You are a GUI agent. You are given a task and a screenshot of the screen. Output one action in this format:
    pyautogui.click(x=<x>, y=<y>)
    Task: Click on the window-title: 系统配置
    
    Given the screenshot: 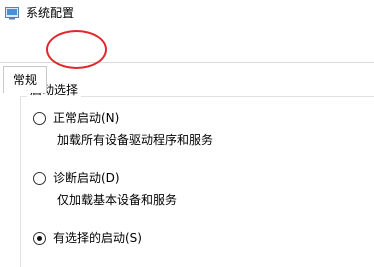 What is the action you would take?
    pyautogui.click(x=50, y=13)
    